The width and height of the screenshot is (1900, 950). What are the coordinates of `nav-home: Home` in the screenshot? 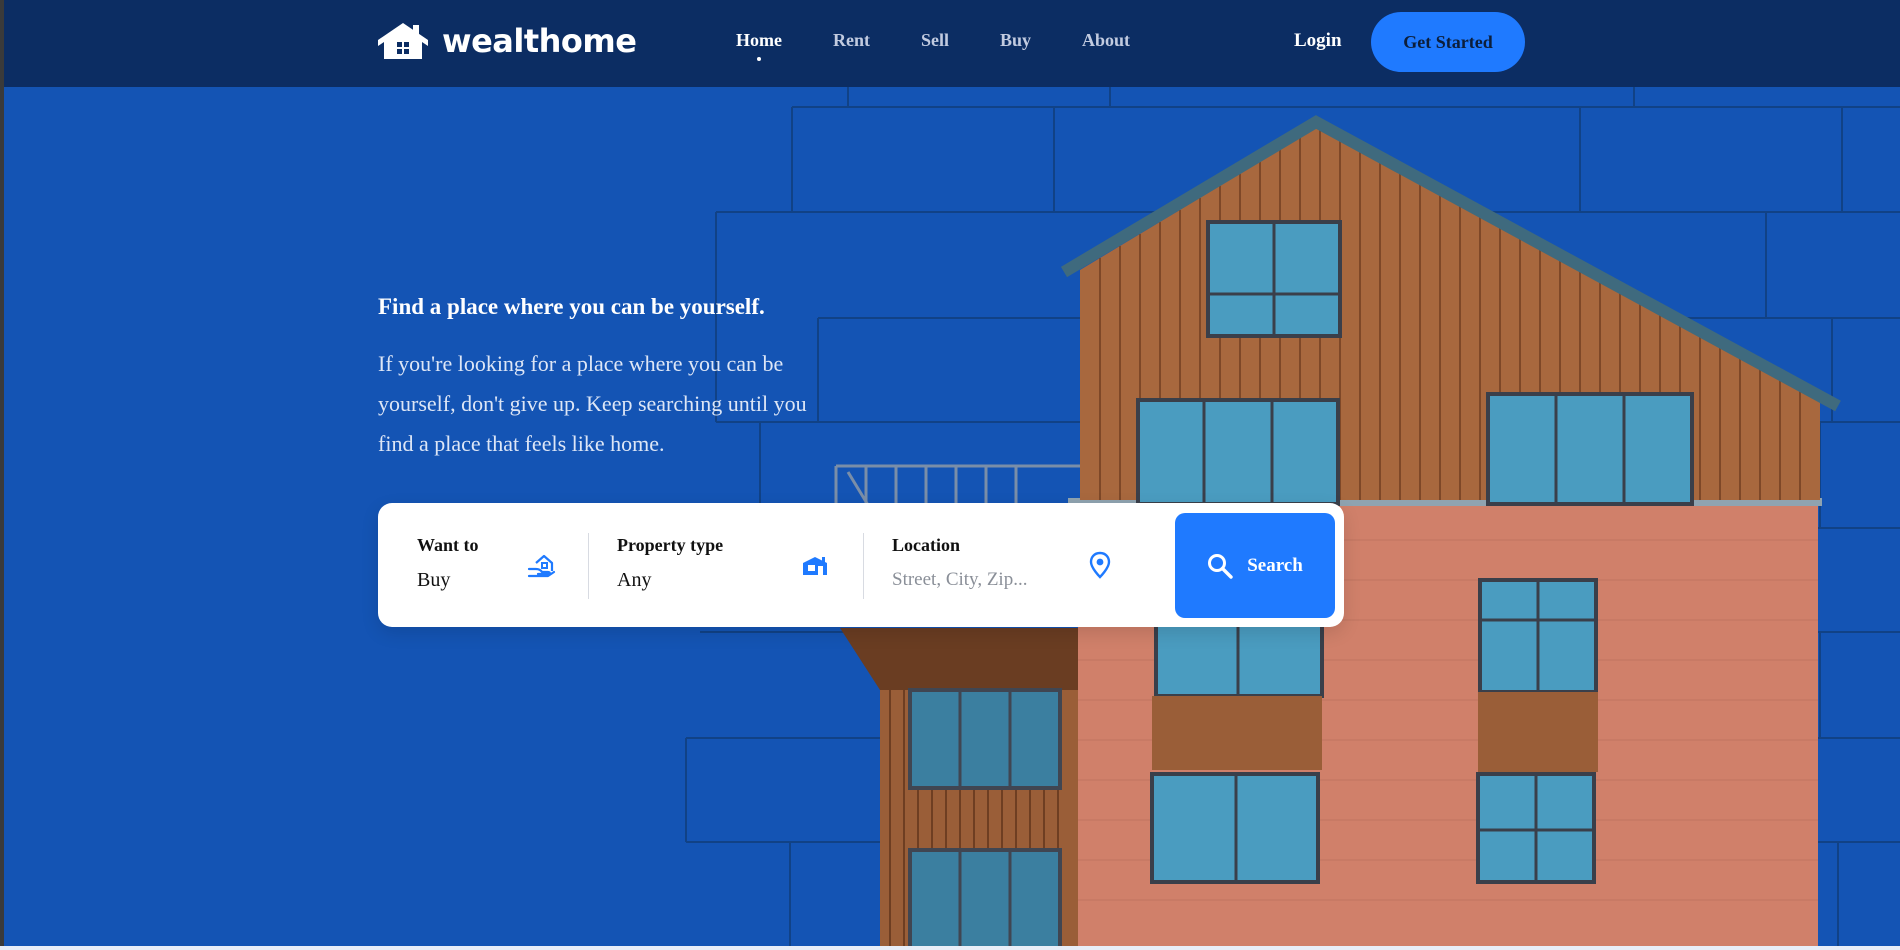 It's located at (759, 45).